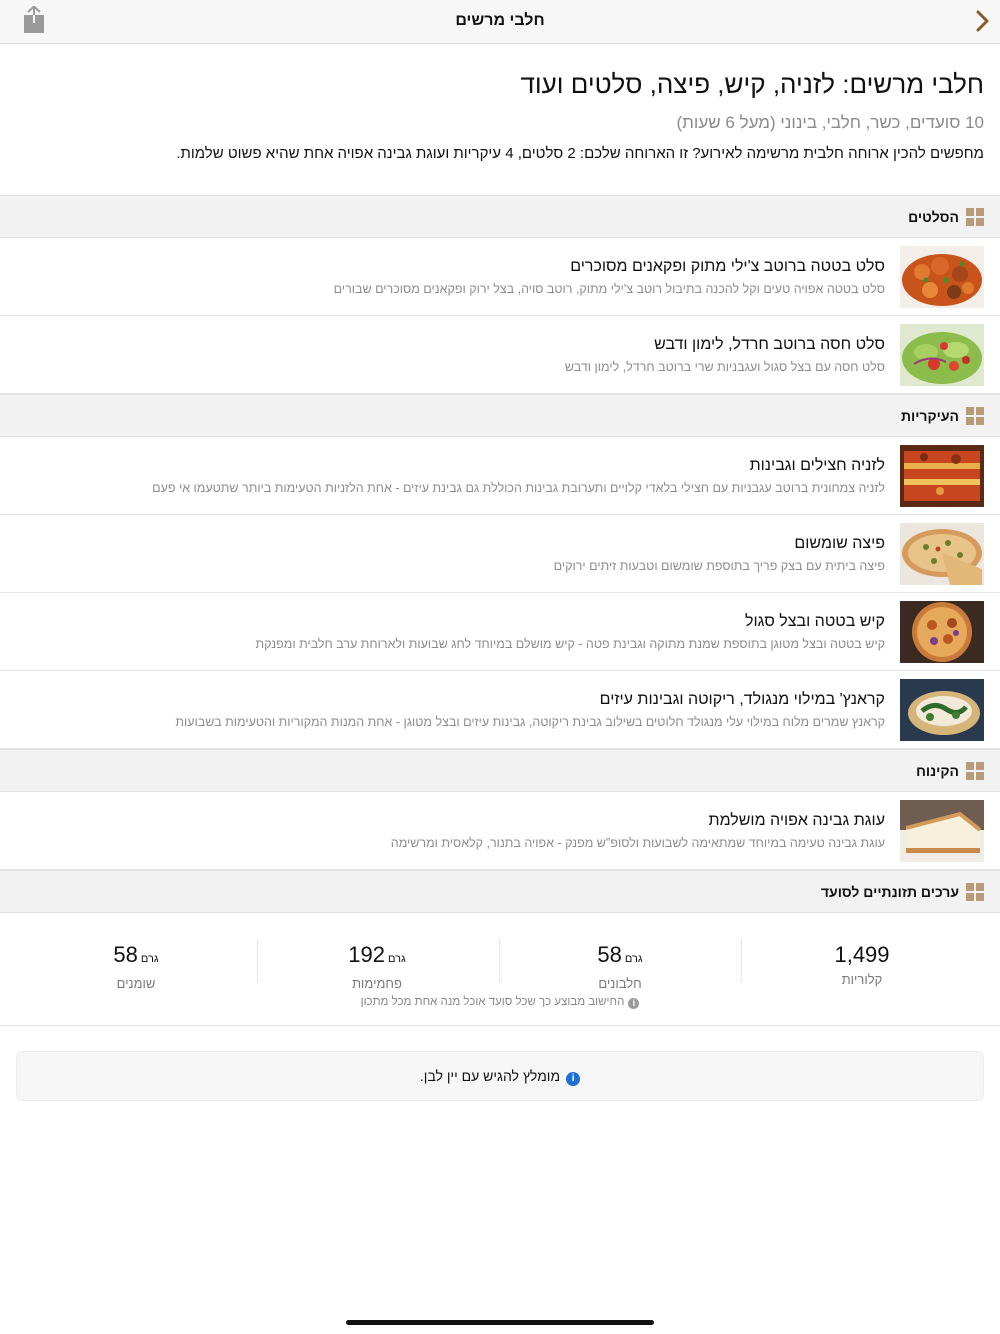 The image size is (1000, 1334). What do you see at coordinates (620, 983) in the screenshot?
I see `nutrition-label: חלבונים` at bounding box center [620, 983].